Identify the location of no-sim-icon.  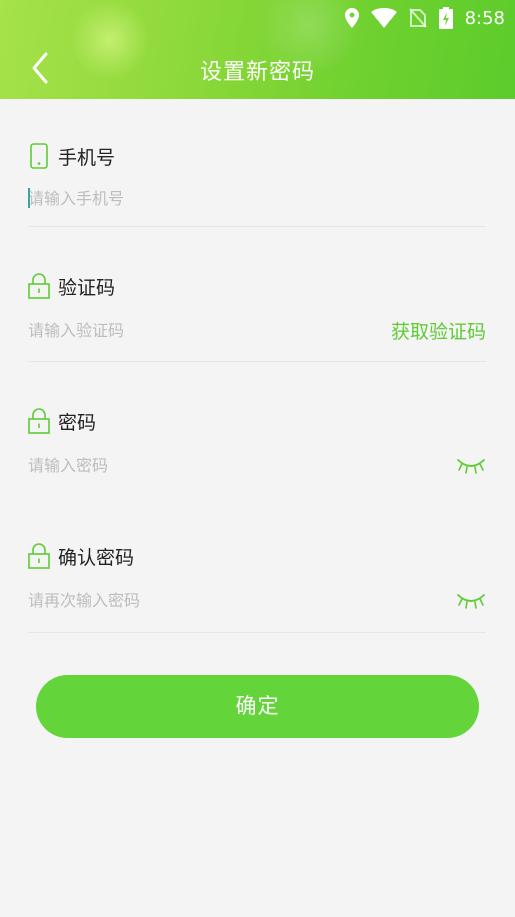
(417, 18).